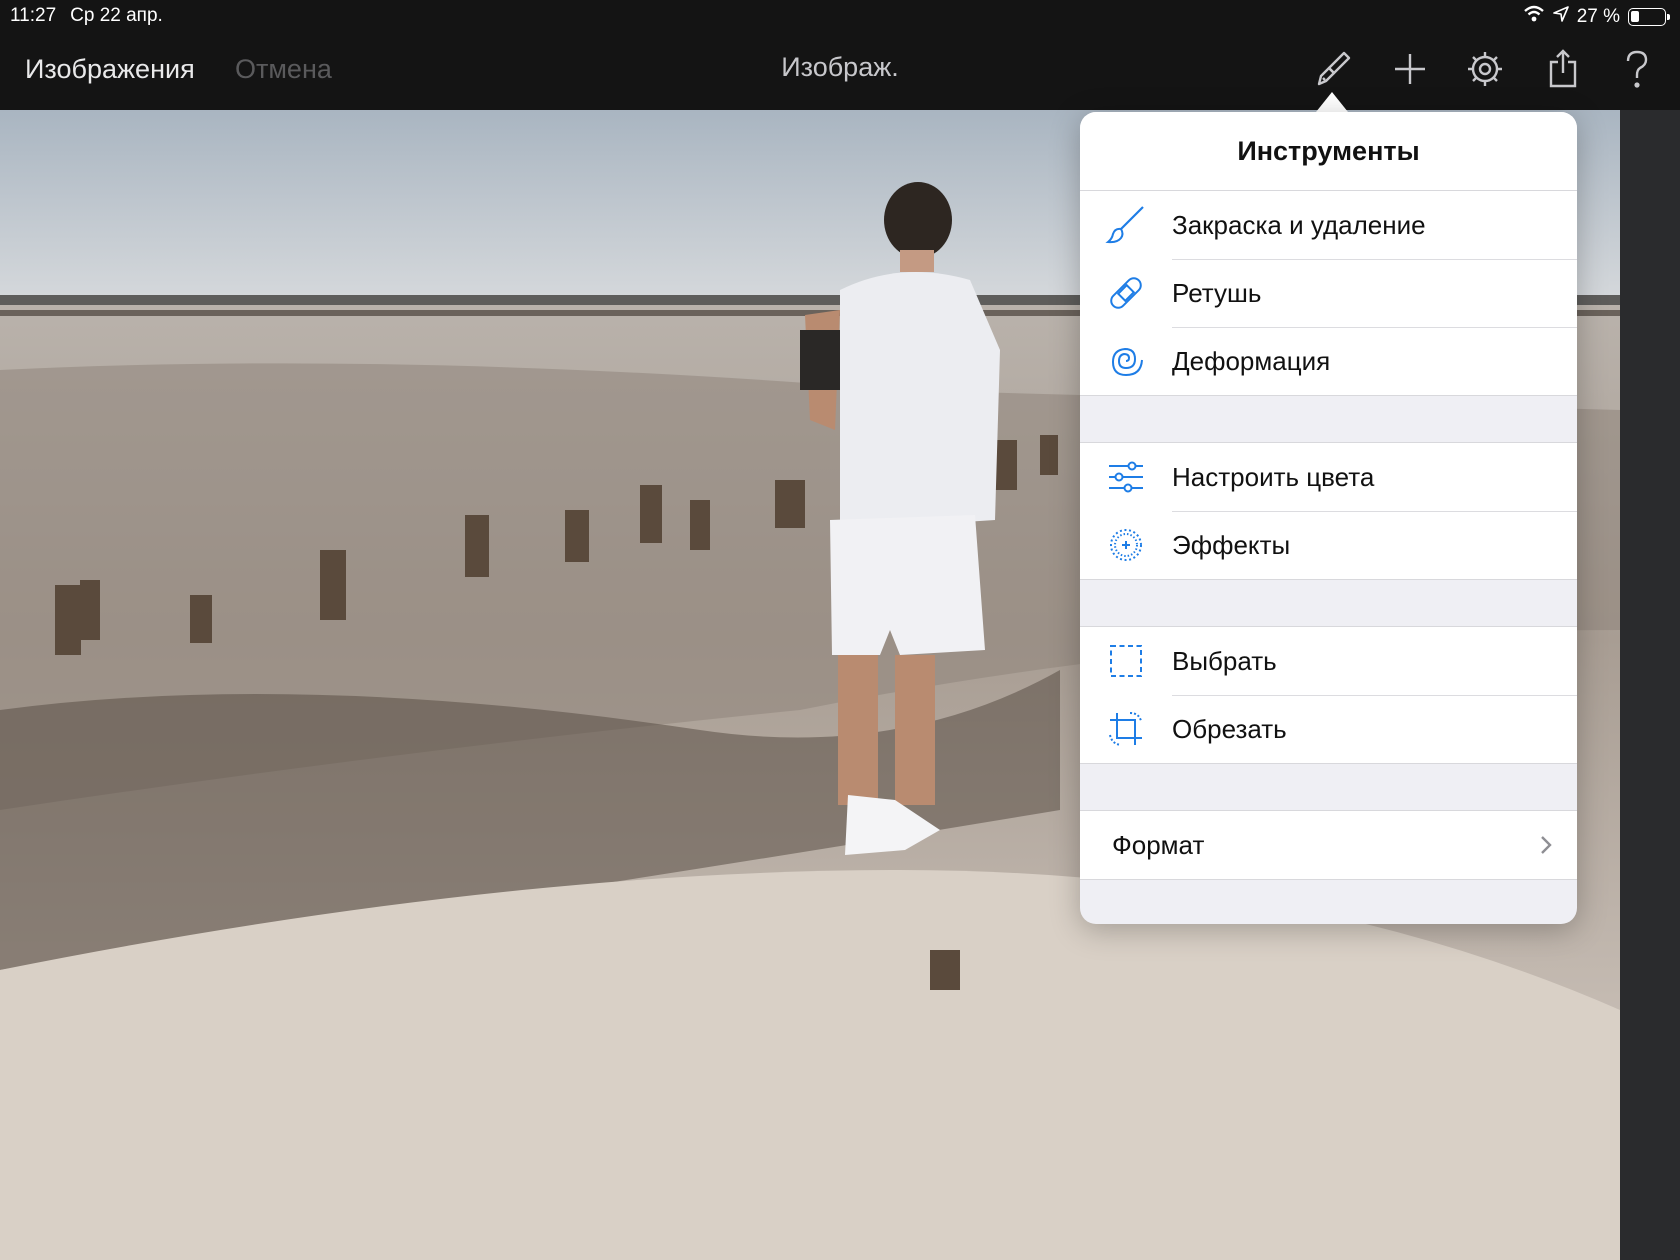 This screenshot has width=1680, height=1260. What do you see at coordinates (1485, 69) in the screenshot?
I see `gear-icon` at bounding box center [1485, 69].